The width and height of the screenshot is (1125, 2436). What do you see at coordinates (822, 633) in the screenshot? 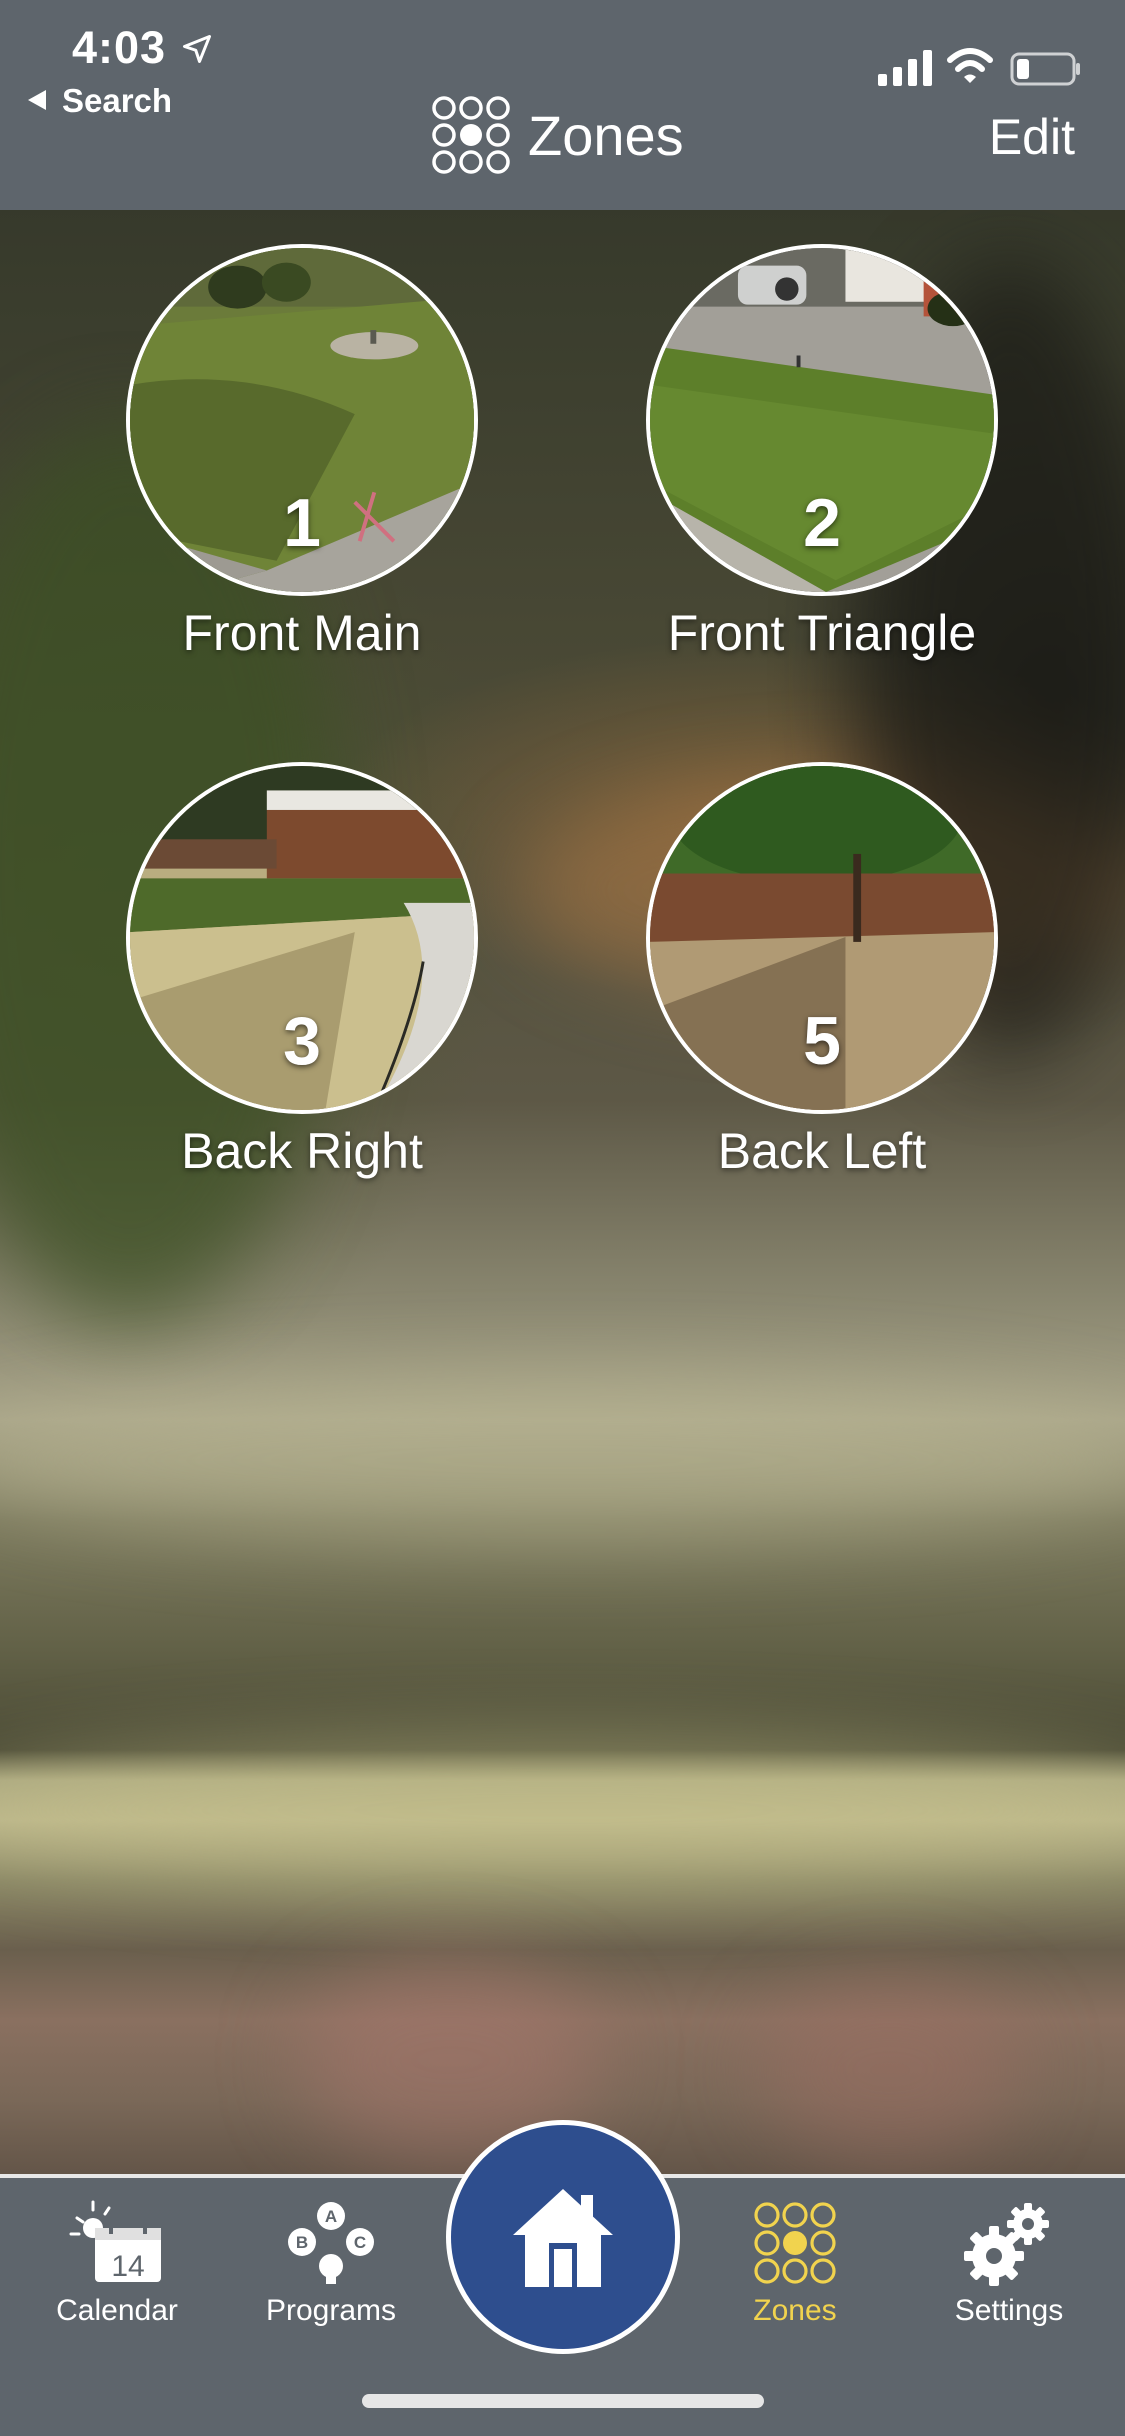
I see `zone-name: Front Triangle` at bounding box center [822, 633].